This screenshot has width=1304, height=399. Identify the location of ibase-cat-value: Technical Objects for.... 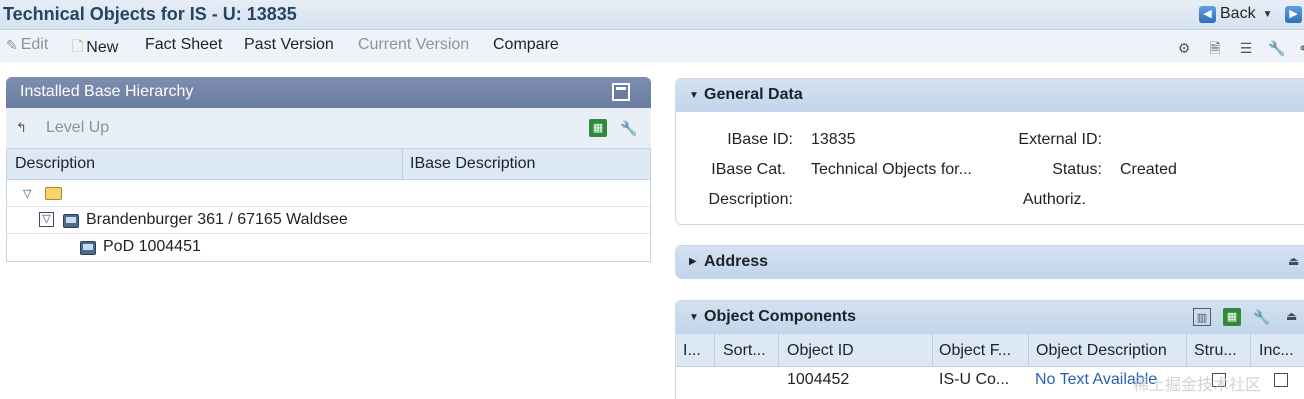
(891, 169).